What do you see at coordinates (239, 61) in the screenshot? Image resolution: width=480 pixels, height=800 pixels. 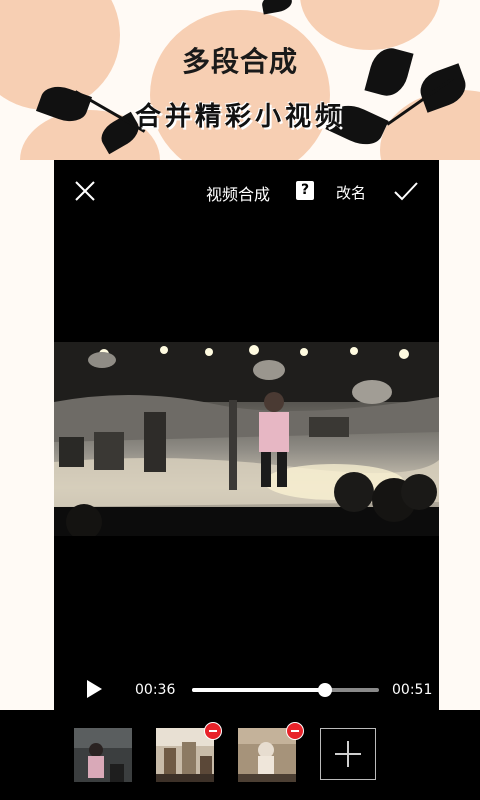 I see `banner-title: 多段合成` at bounding box center [239, 61].